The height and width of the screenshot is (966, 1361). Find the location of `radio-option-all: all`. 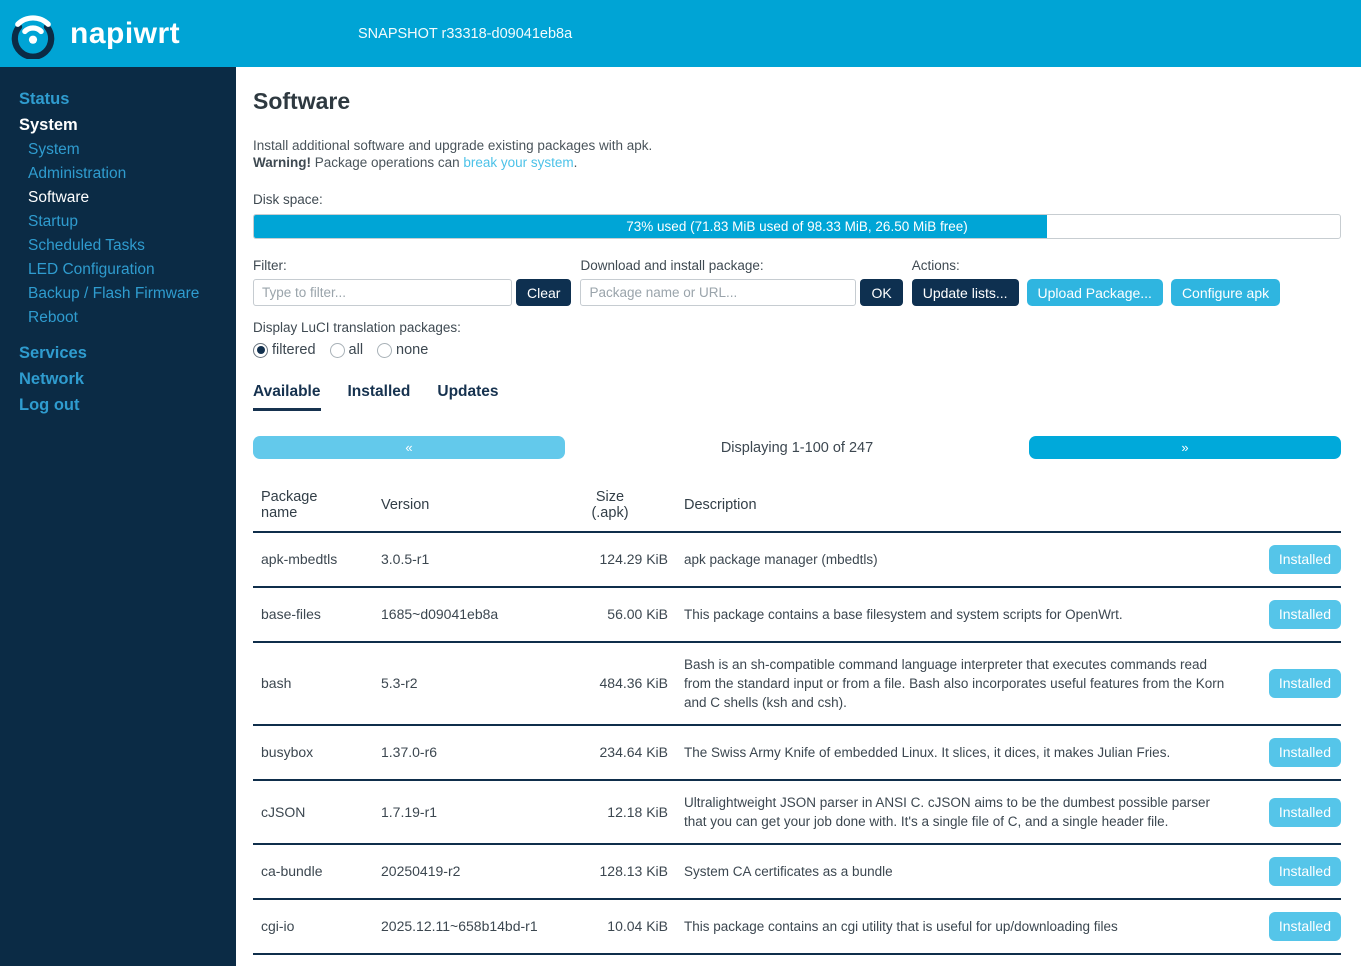

radio-option-all: all is located at coordinates (346, 350).